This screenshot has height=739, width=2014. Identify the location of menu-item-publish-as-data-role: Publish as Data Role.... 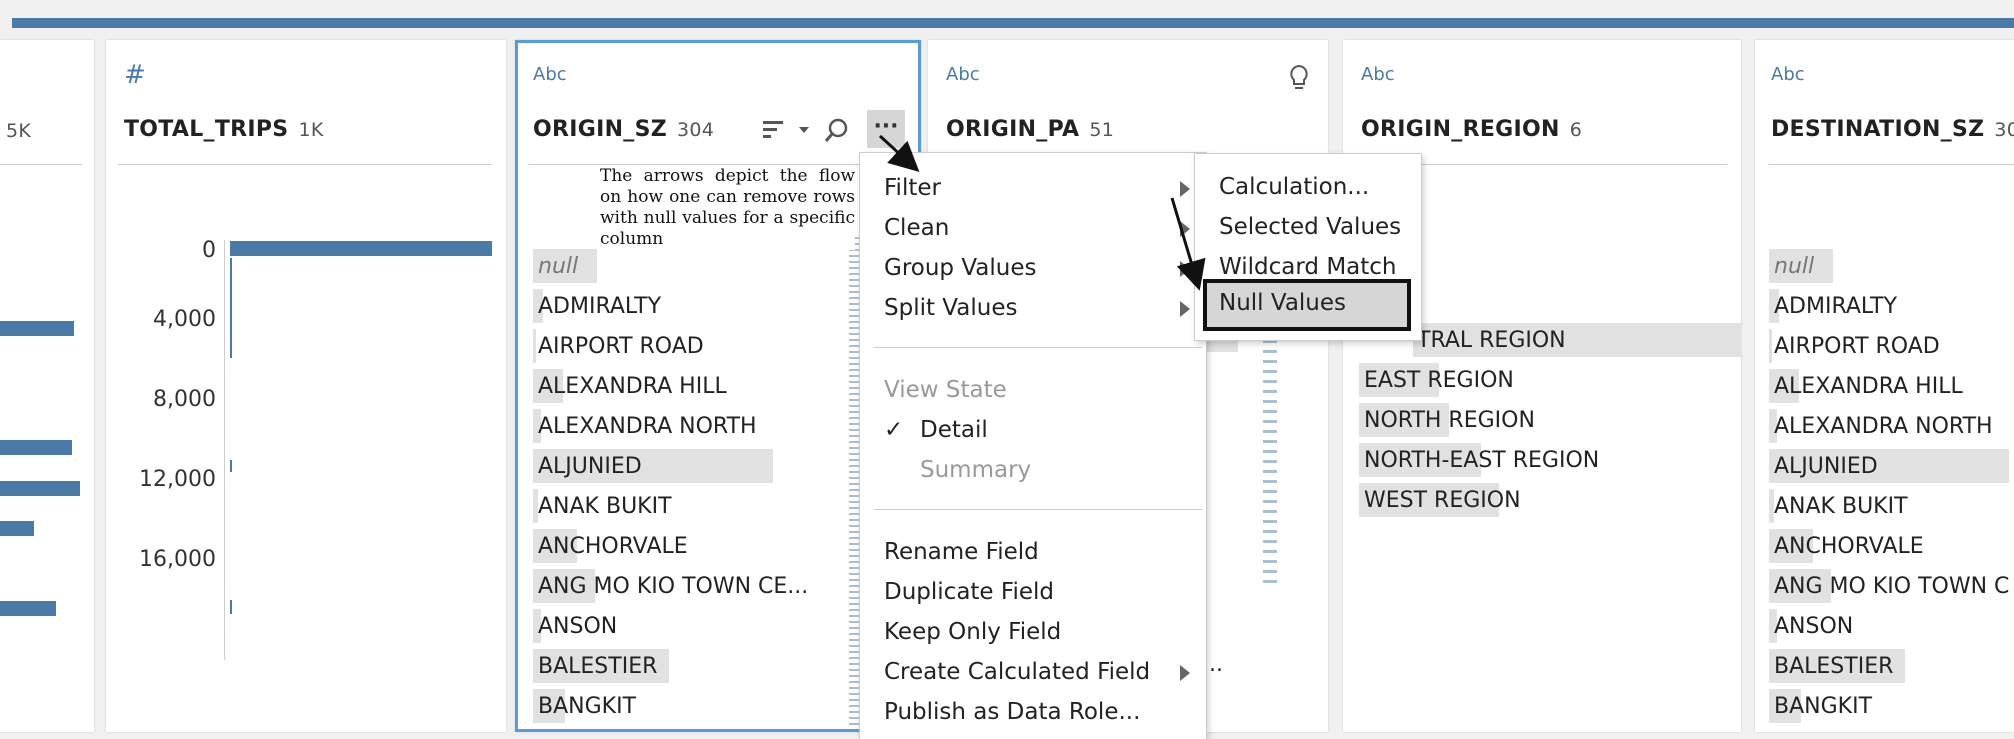
(1012, 712).